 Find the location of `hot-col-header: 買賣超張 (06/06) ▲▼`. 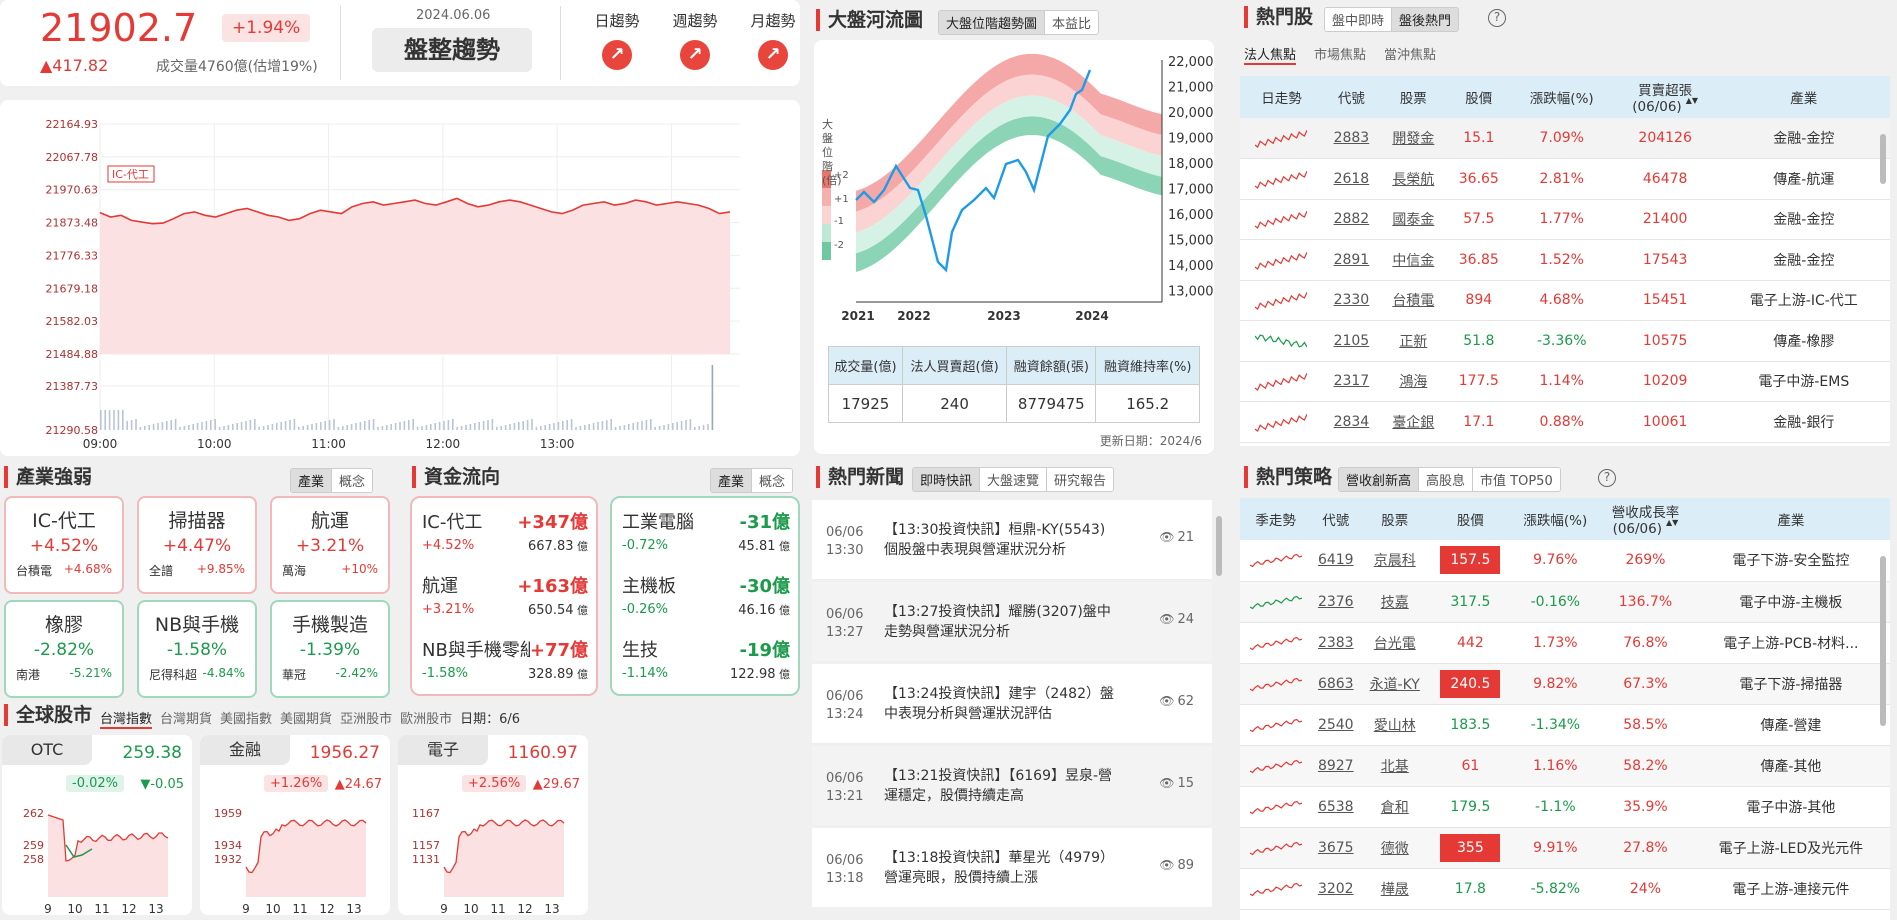

hot-col-header: 買賣超張 (06/06) ▲▼ is located at coordinates (1665, 97).